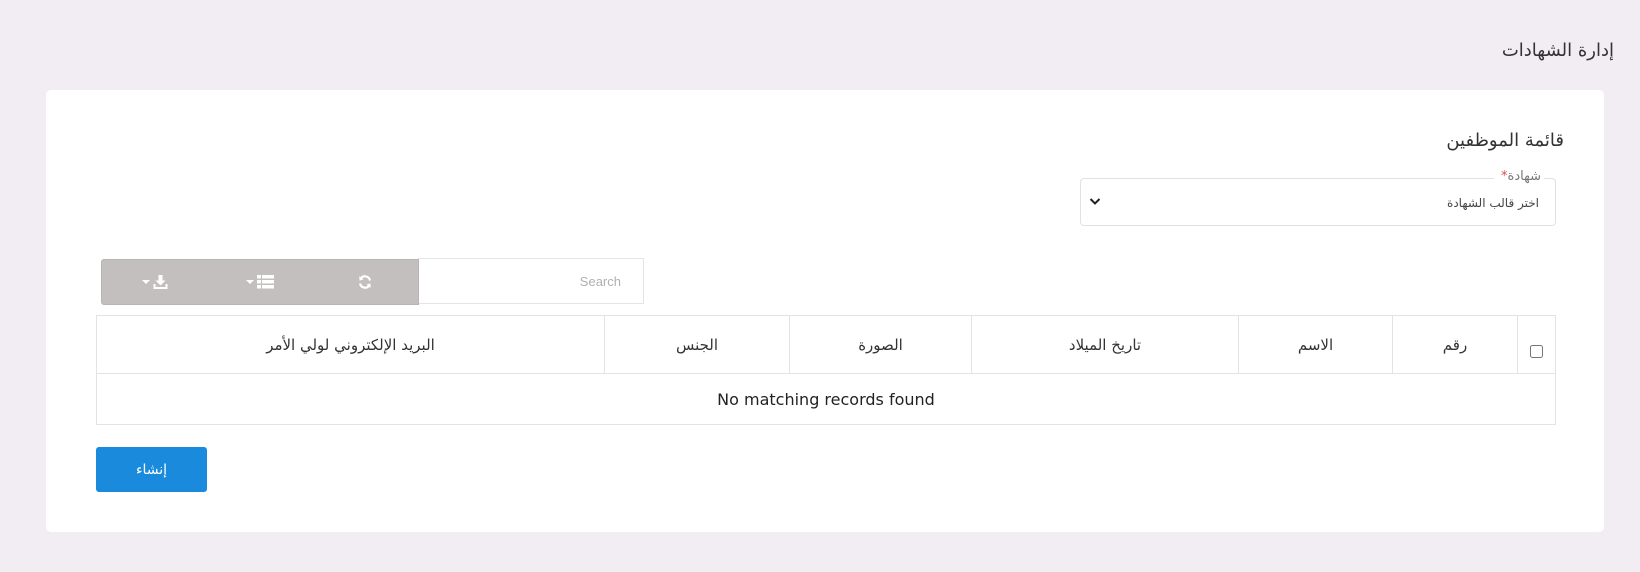 This screenshot has height=572, width=1640. What do you see at coordinates (1095, 201) in the screenshot?
I see `chevron-down-icon` at bounding box center [1095, 201].